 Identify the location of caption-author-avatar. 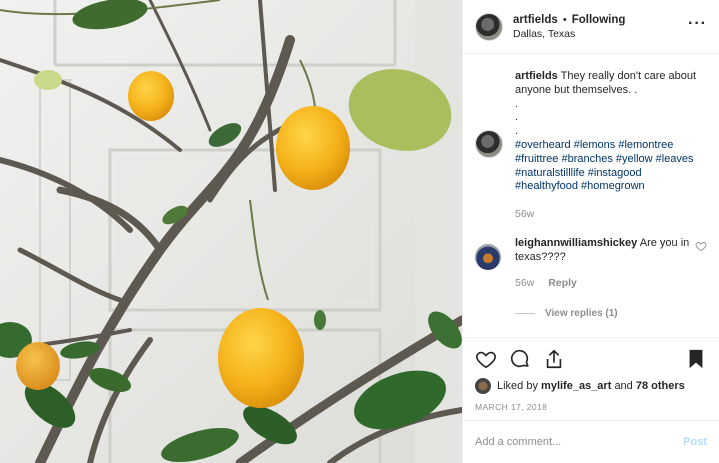
(489, 144).